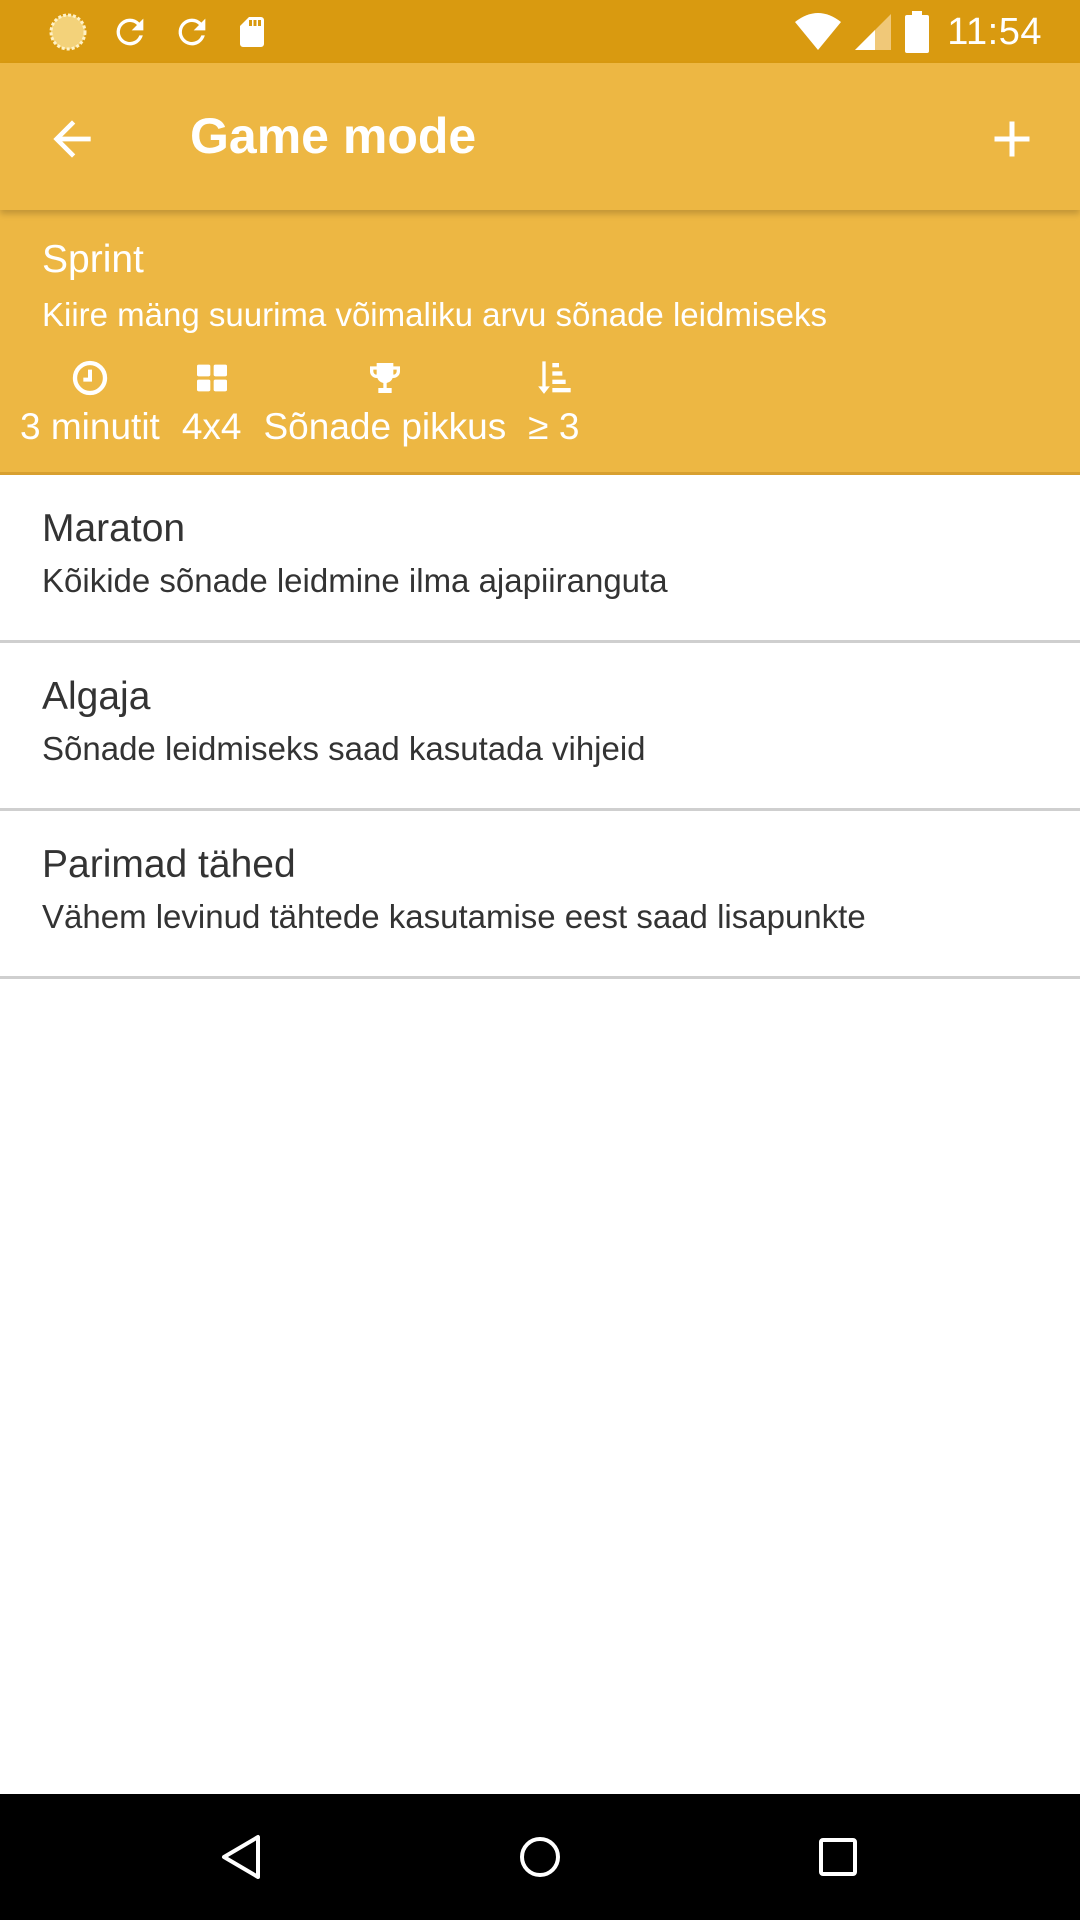 The image size is (1080, 1920). I want to click on sort-icon, so click(554, 377).